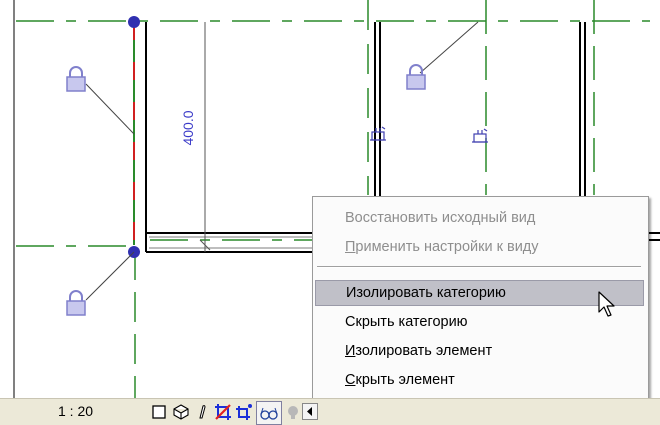 The image size is (660, 425). Describe the element at coordinates (405, 380) in the screenshot. I see `menu-item-label: крыть элемент` at that location.